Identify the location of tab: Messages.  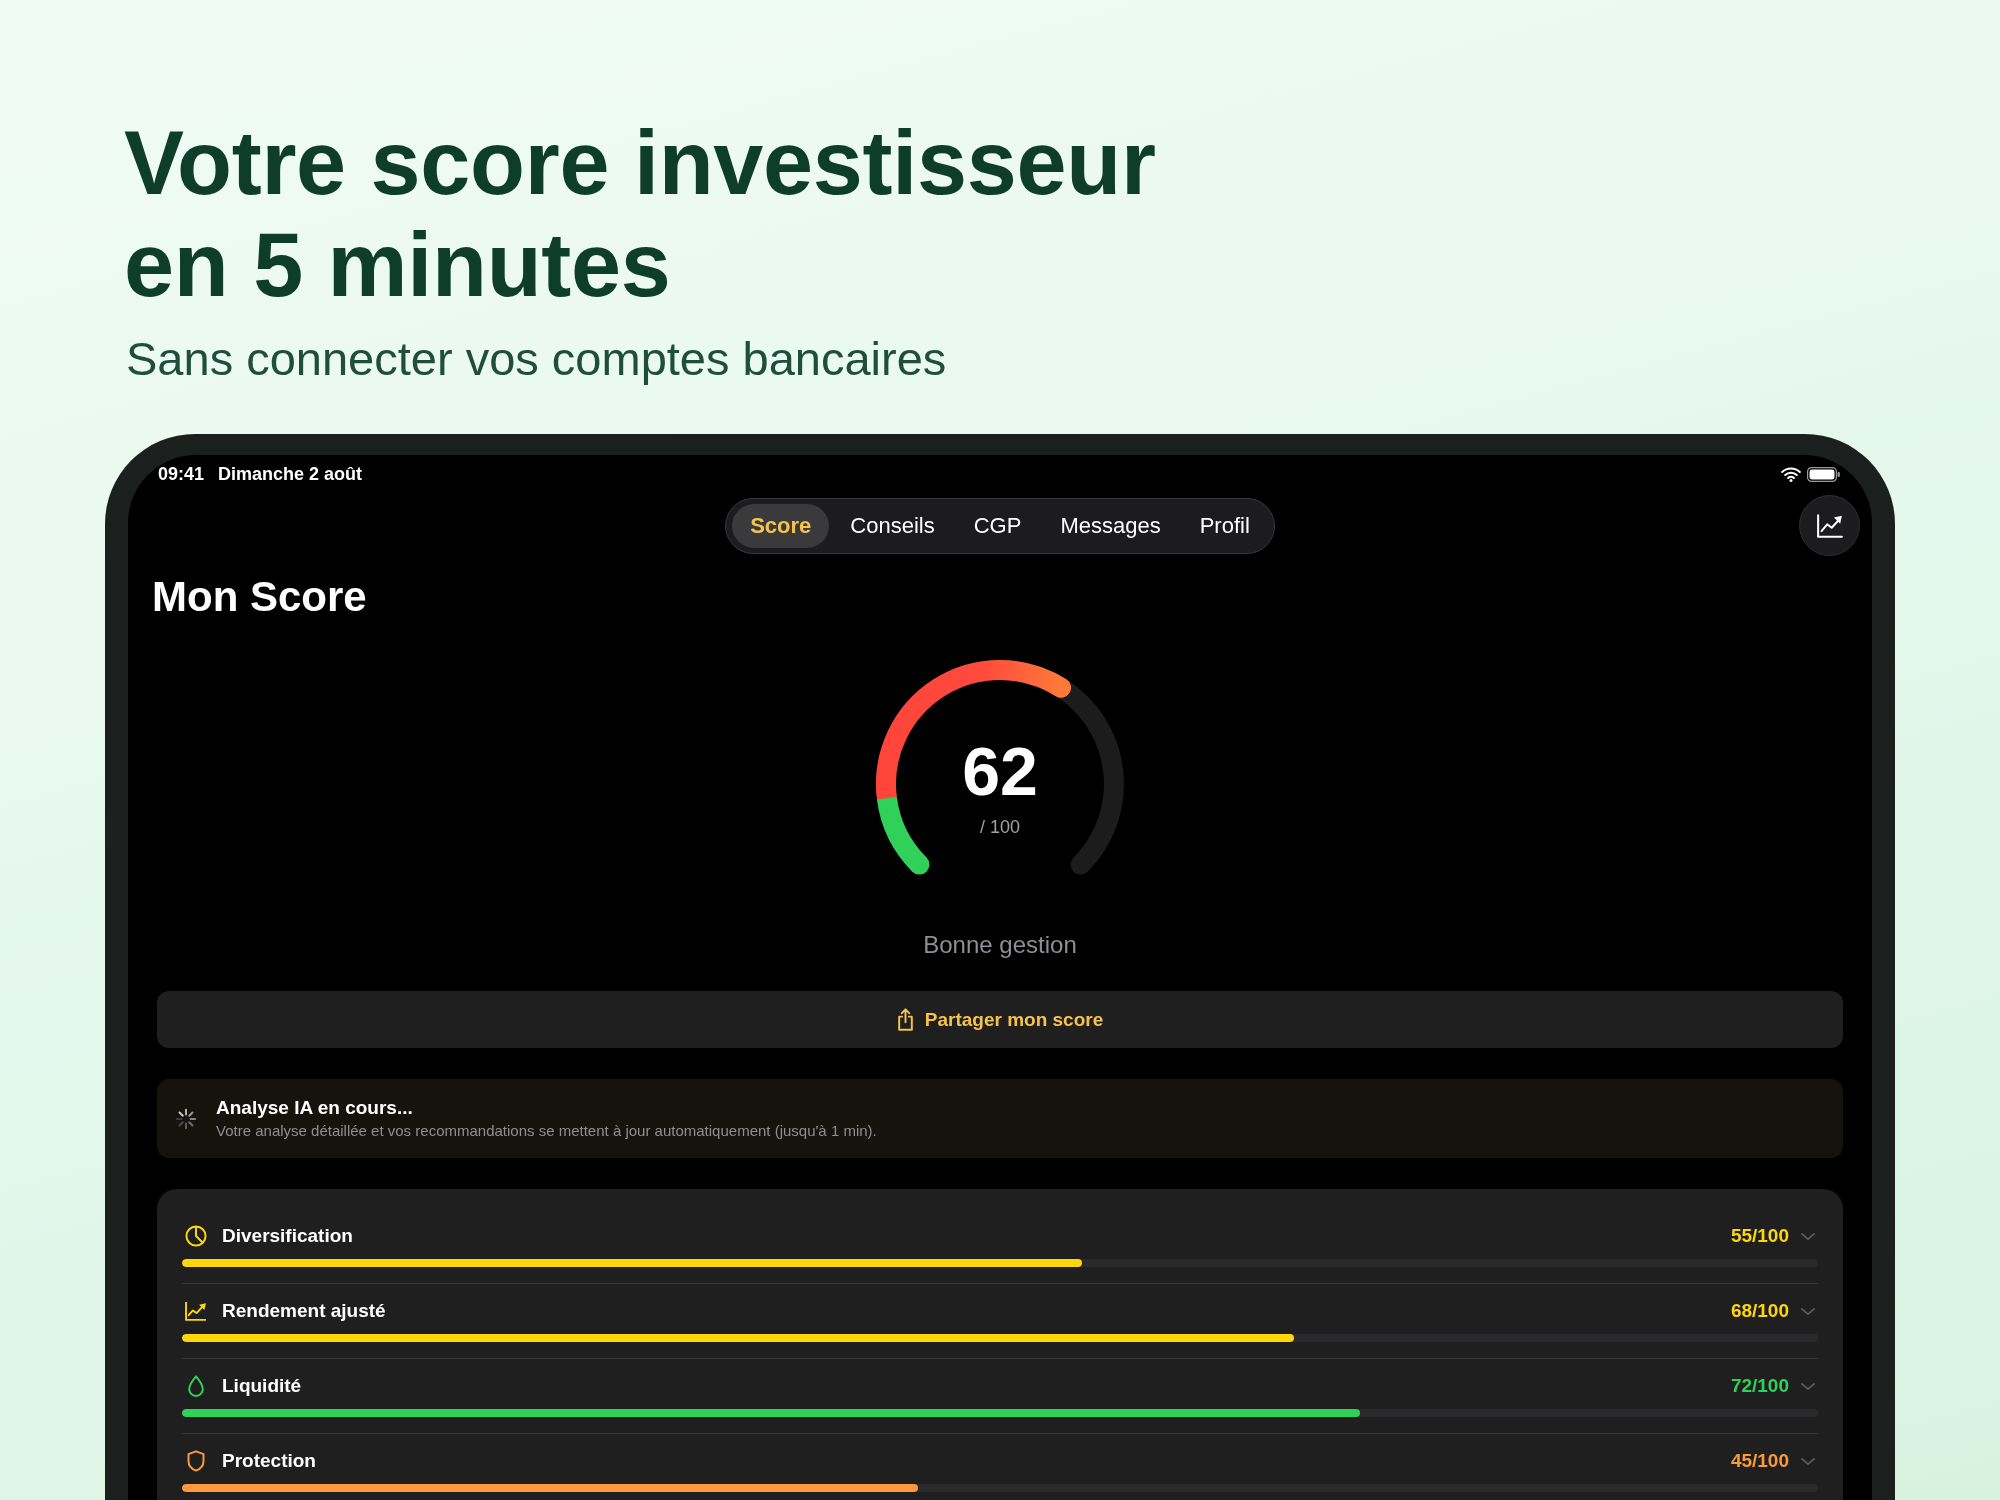
(1110, 525).